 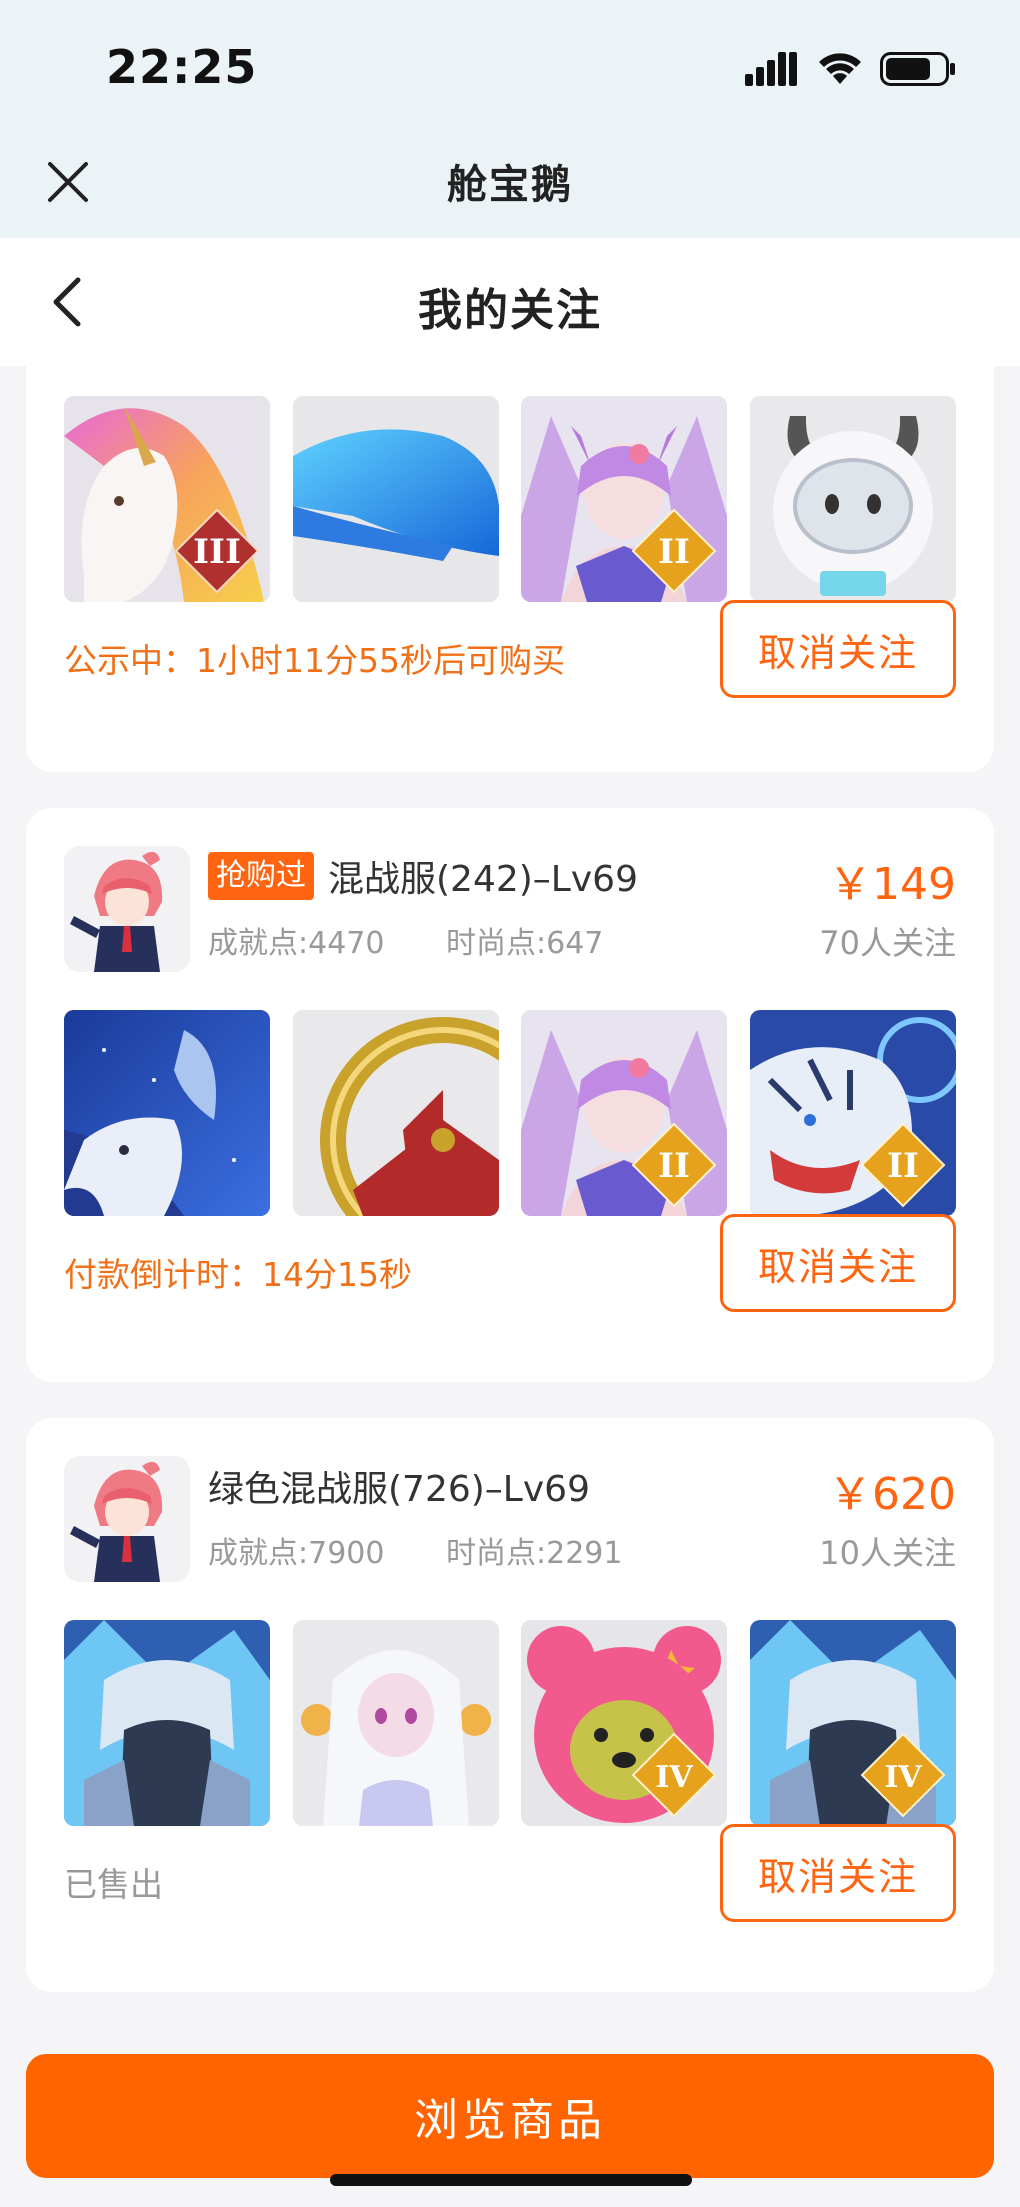 I want to click on item-thumbnails: IV IV, so click(x=510, y=1723).